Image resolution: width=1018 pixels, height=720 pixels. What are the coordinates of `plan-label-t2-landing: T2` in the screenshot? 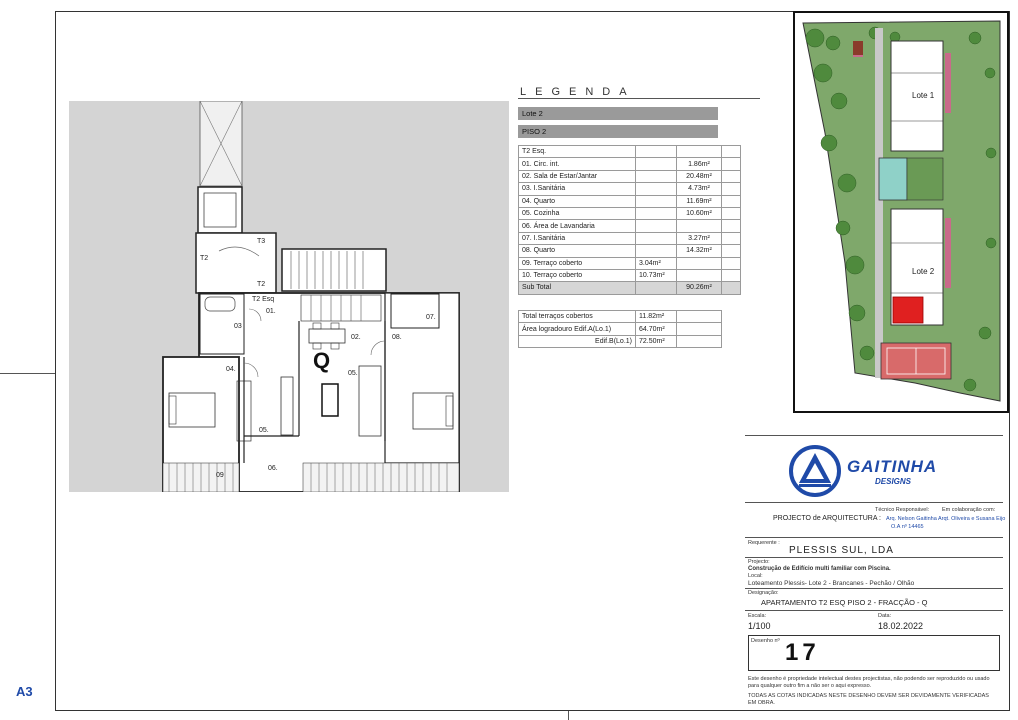 It's located at (204, 258).